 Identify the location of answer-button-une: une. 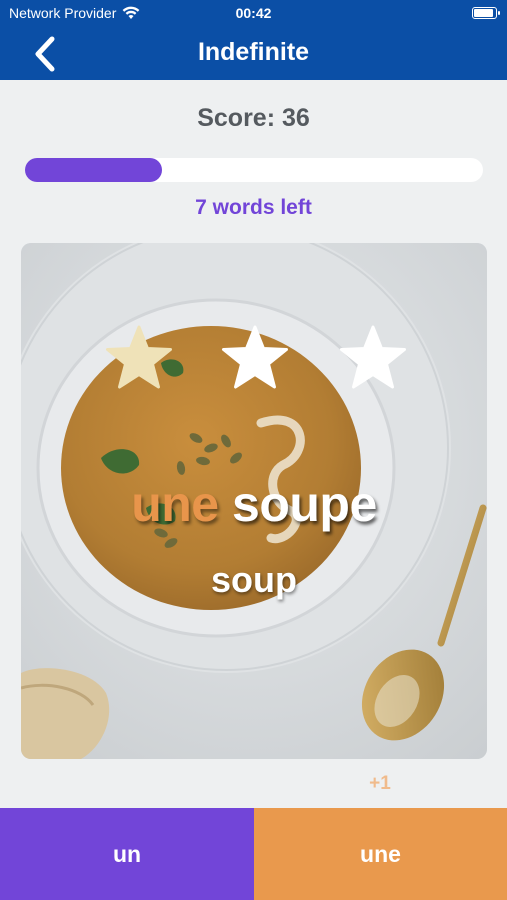
(380, 854).